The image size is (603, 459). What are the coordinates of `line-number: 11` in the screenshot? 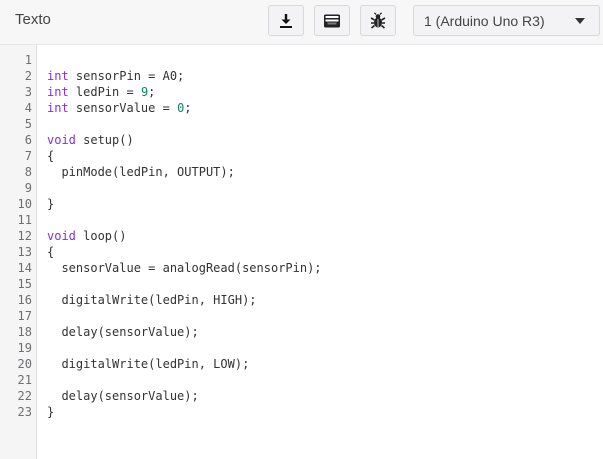 It's located at (24, 220).